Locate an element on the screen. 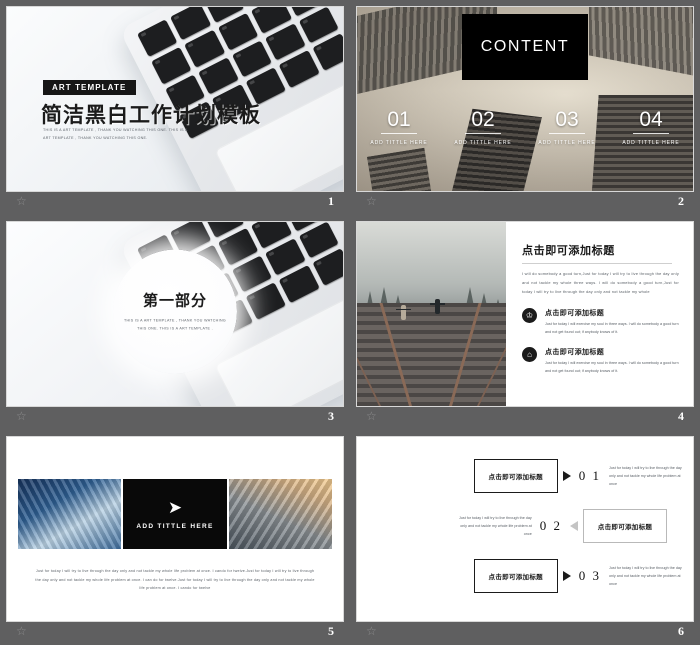 This screenshot has width=700, height=645. slide-3-footer: ☆ 3 is located at coordinates (175, 418).